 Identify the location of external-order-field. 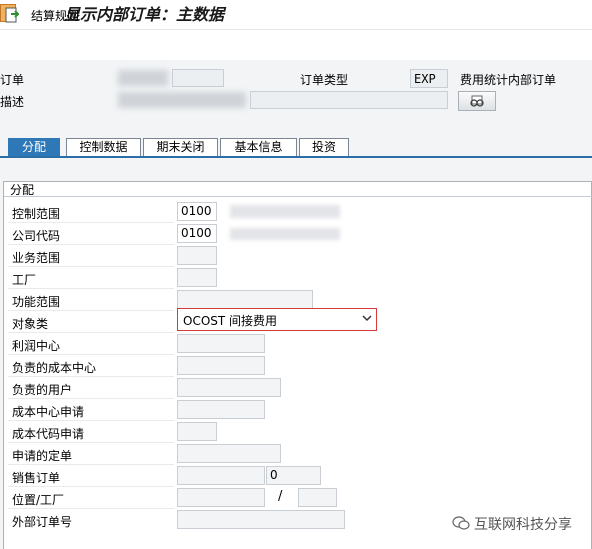
(261, 519).